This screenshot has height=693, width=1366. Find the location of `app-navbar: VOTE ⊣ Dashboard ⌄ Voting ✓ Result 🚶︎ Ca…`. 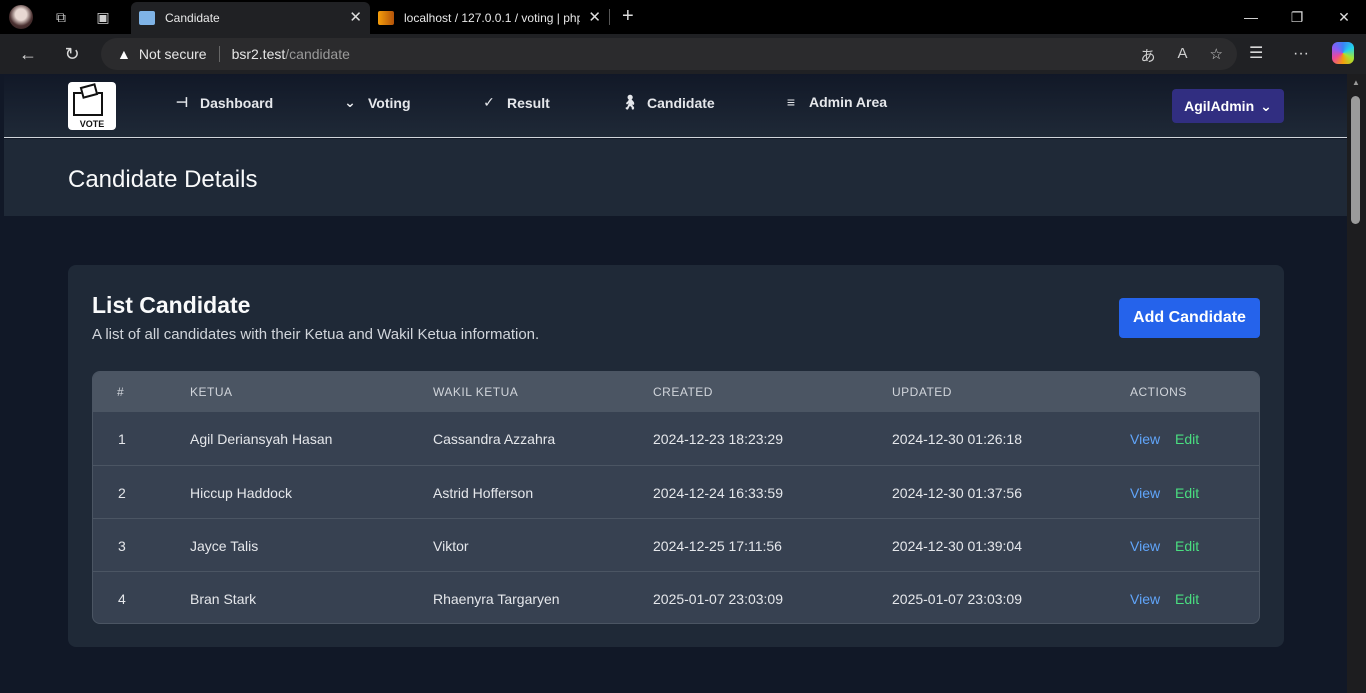

app-navbar: VOTE ⊣ Dashboard ⌄ Voting ✓ Result 🚶︎ Ca… is located at coordinates (675, 106).